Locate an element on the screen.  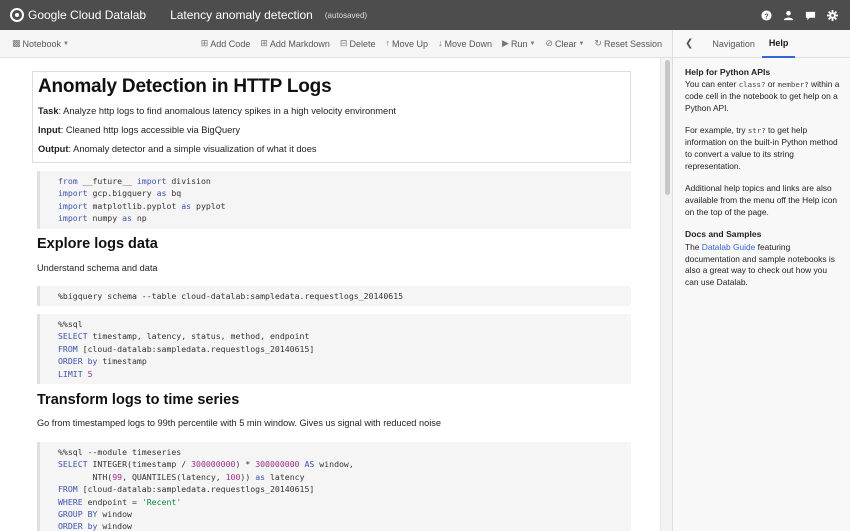
run-button: ▶ Run ▼ is located at coordinates (518, 44).